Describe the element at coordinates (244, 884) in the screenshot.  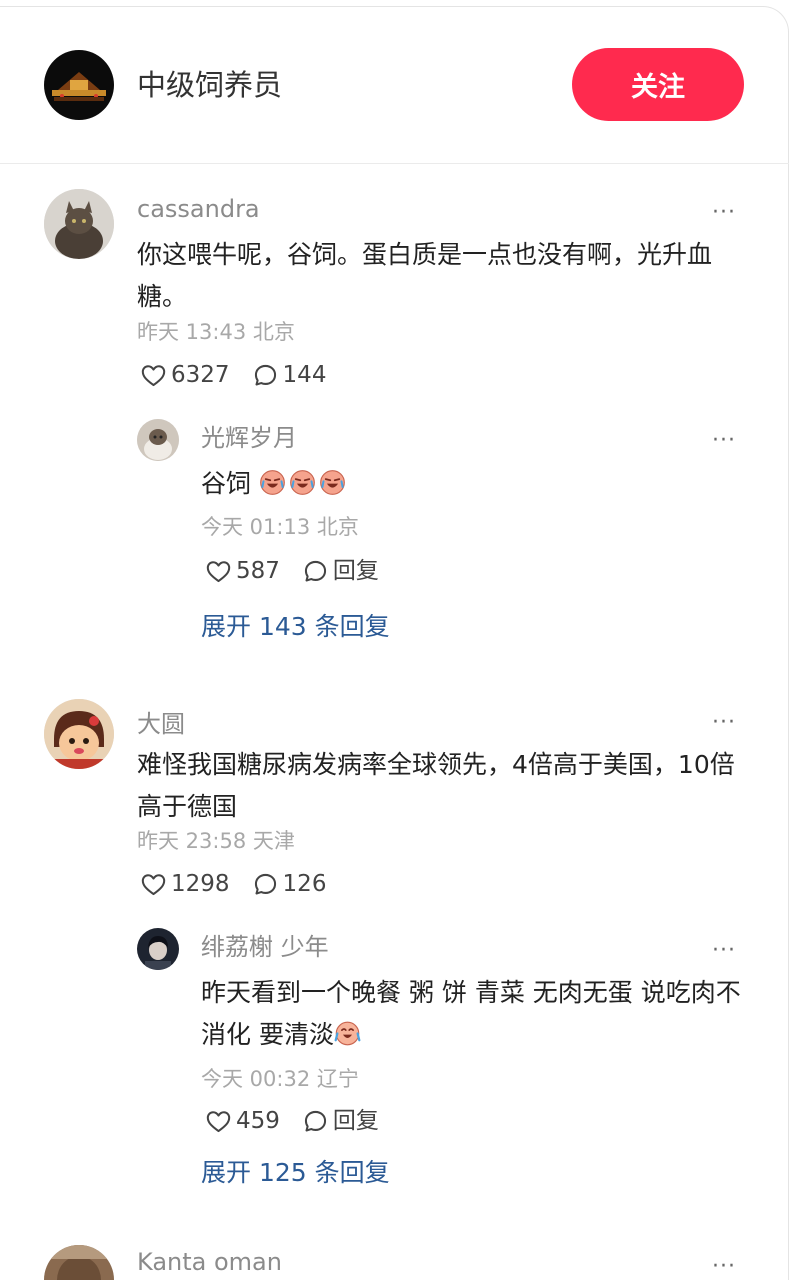
I see `comment-actions: 1298 126` at that location.